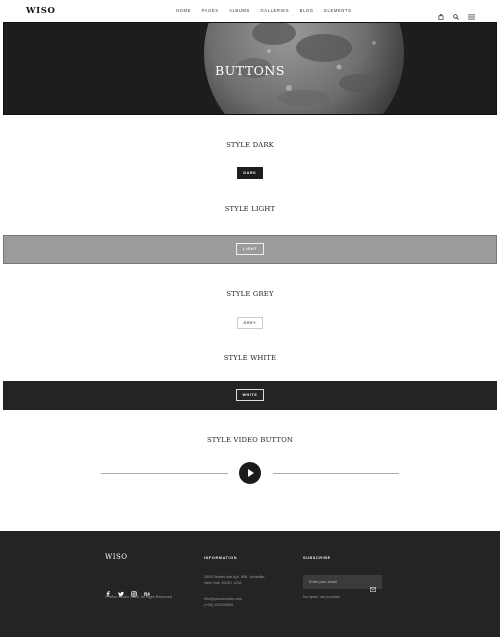  Describe the element at coordinates (138, 597) in the screenshot. I see `copyright-text: © Wiso Studio 2018. All Right Reserved` at that location.